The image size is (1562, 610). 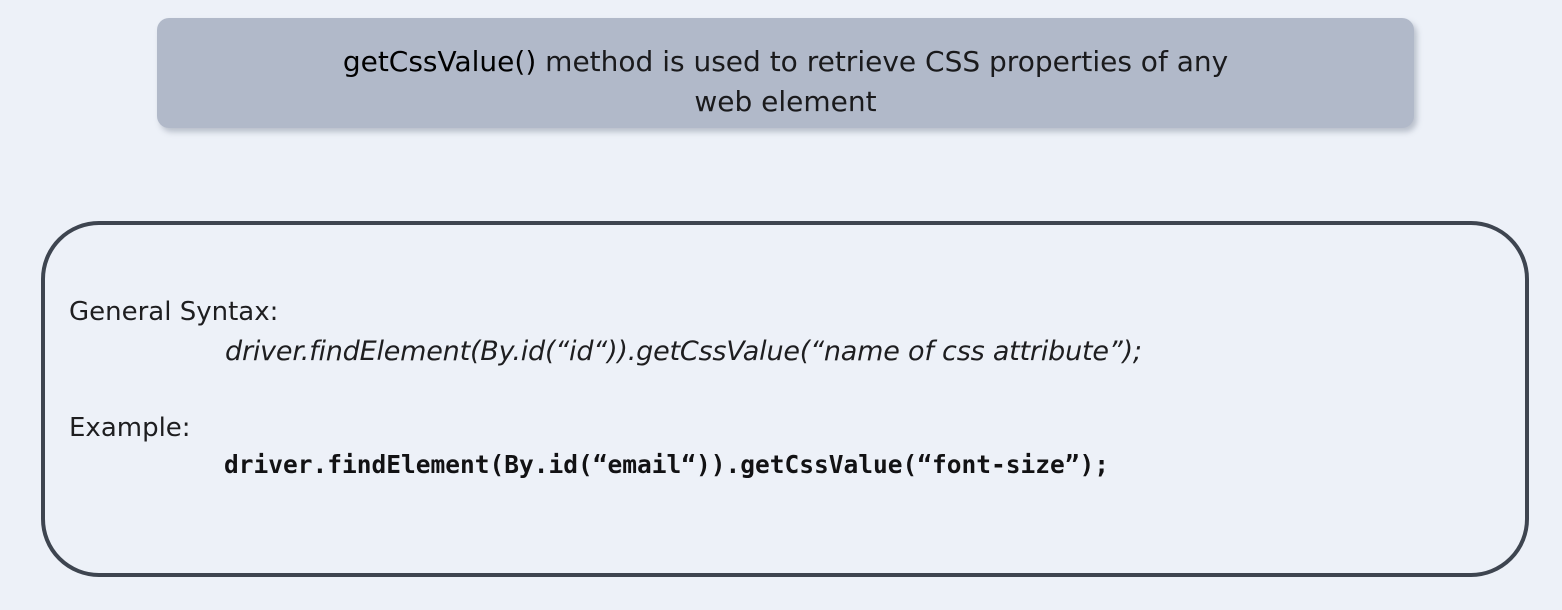 What do you see at coordinates (130, 428) in the screenshot?
I see `example-label: Example:` at bounding box center [130, 428].